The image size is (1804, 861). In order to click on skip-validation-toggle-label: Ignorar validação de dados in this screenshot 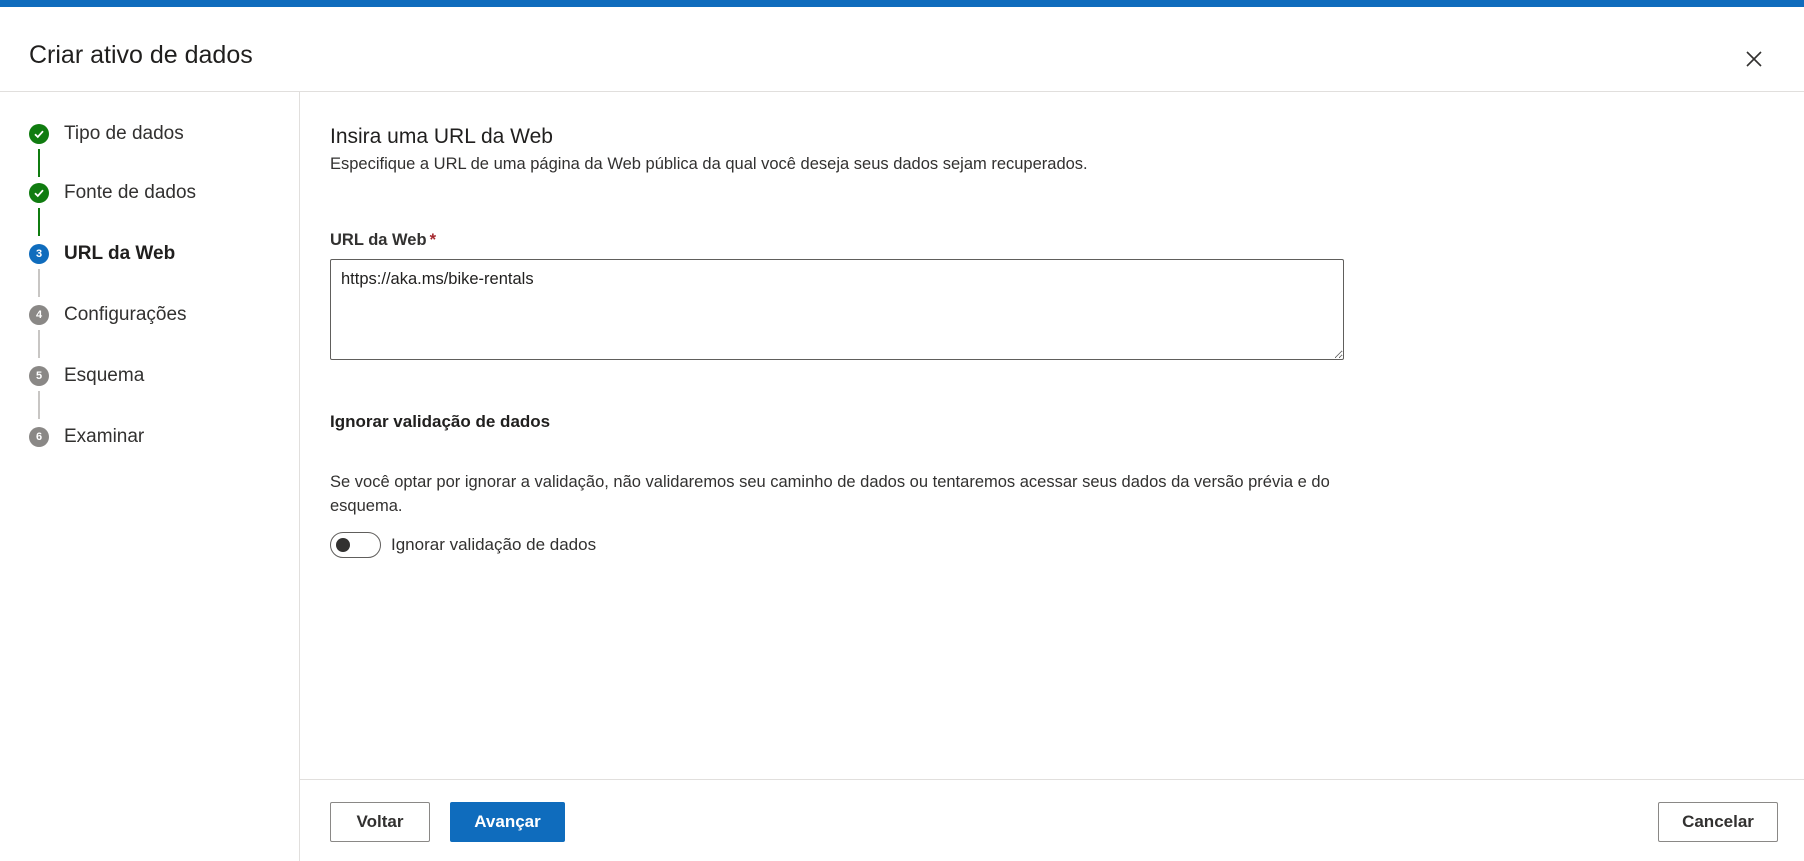, I will do `click(494, 544)`.